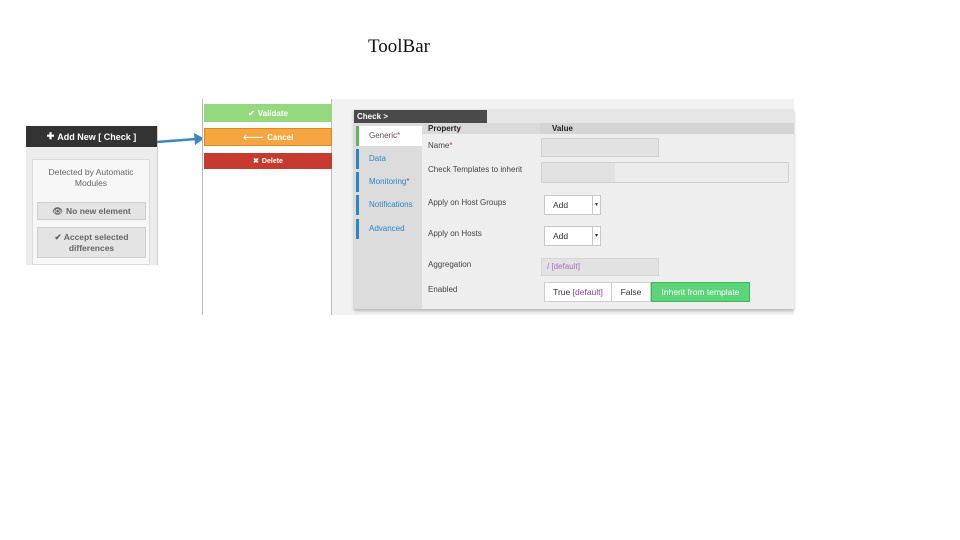  What do you see at coordinates (256, 161) in the screenshot?
I see `x-icon: ✖` at bounding box center [256, 161].